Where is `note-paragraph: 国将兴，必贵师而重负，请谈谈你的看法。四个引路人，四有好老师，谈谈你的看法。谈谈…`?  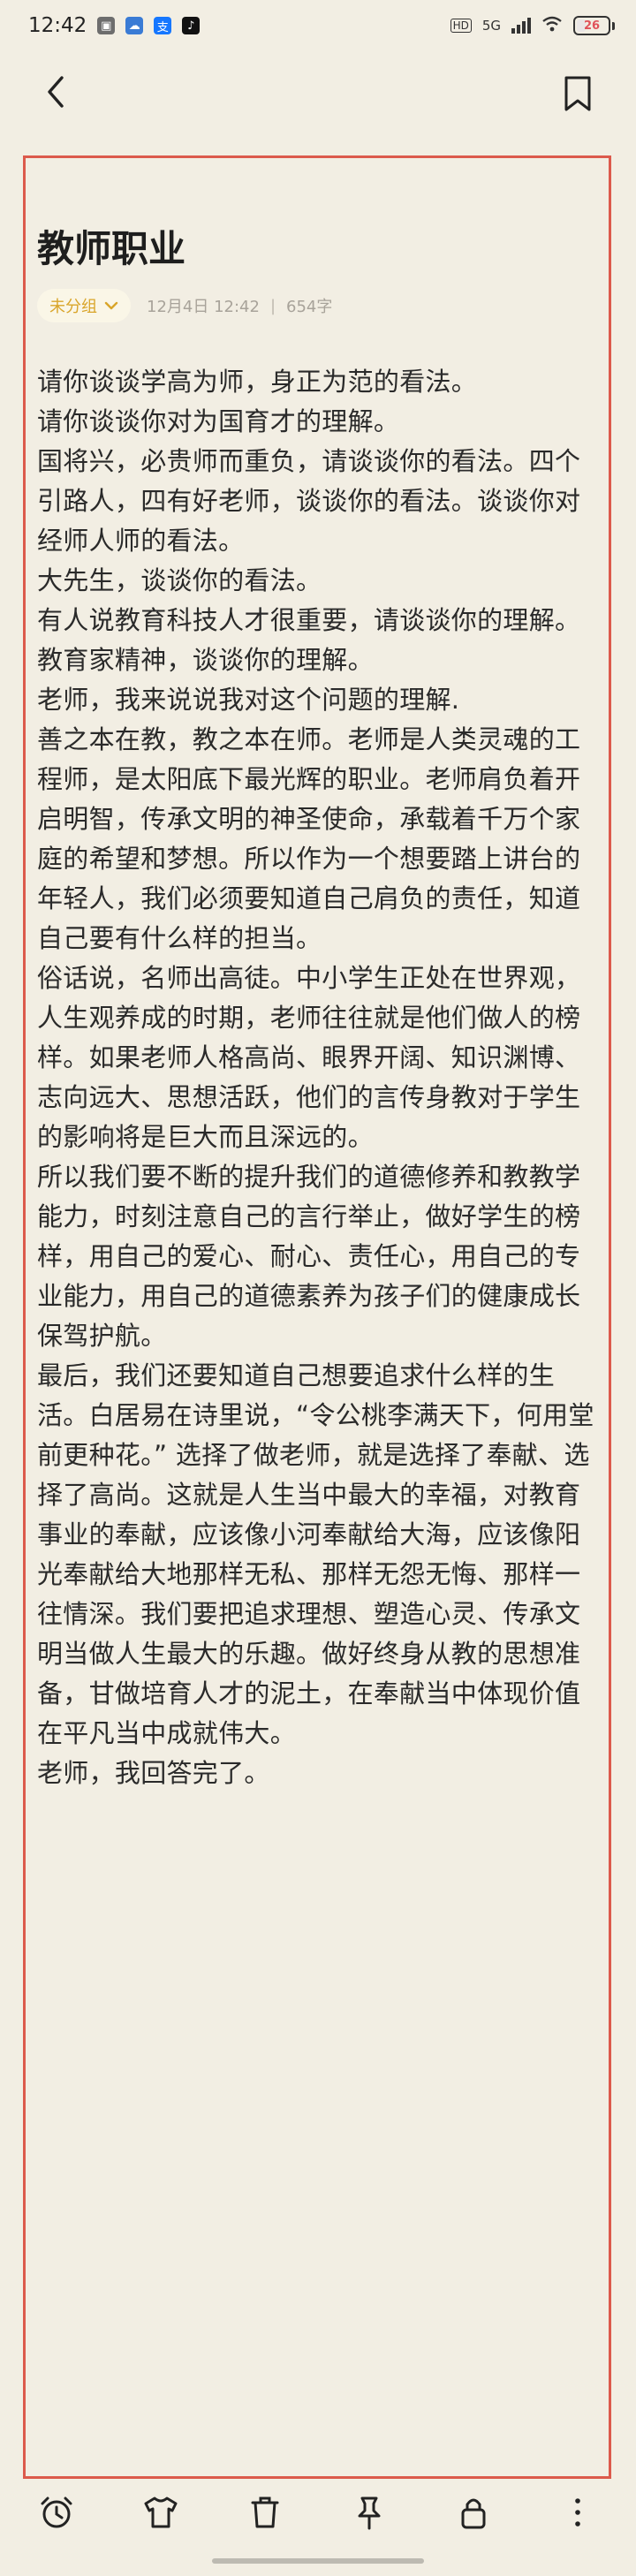
note-paragraph: 国将兴，必贵师而重负，请谈谈你的看法。四个引路人，四有好老师，谈谈你的看法。谈谈… is located at coordinates (309, 501).